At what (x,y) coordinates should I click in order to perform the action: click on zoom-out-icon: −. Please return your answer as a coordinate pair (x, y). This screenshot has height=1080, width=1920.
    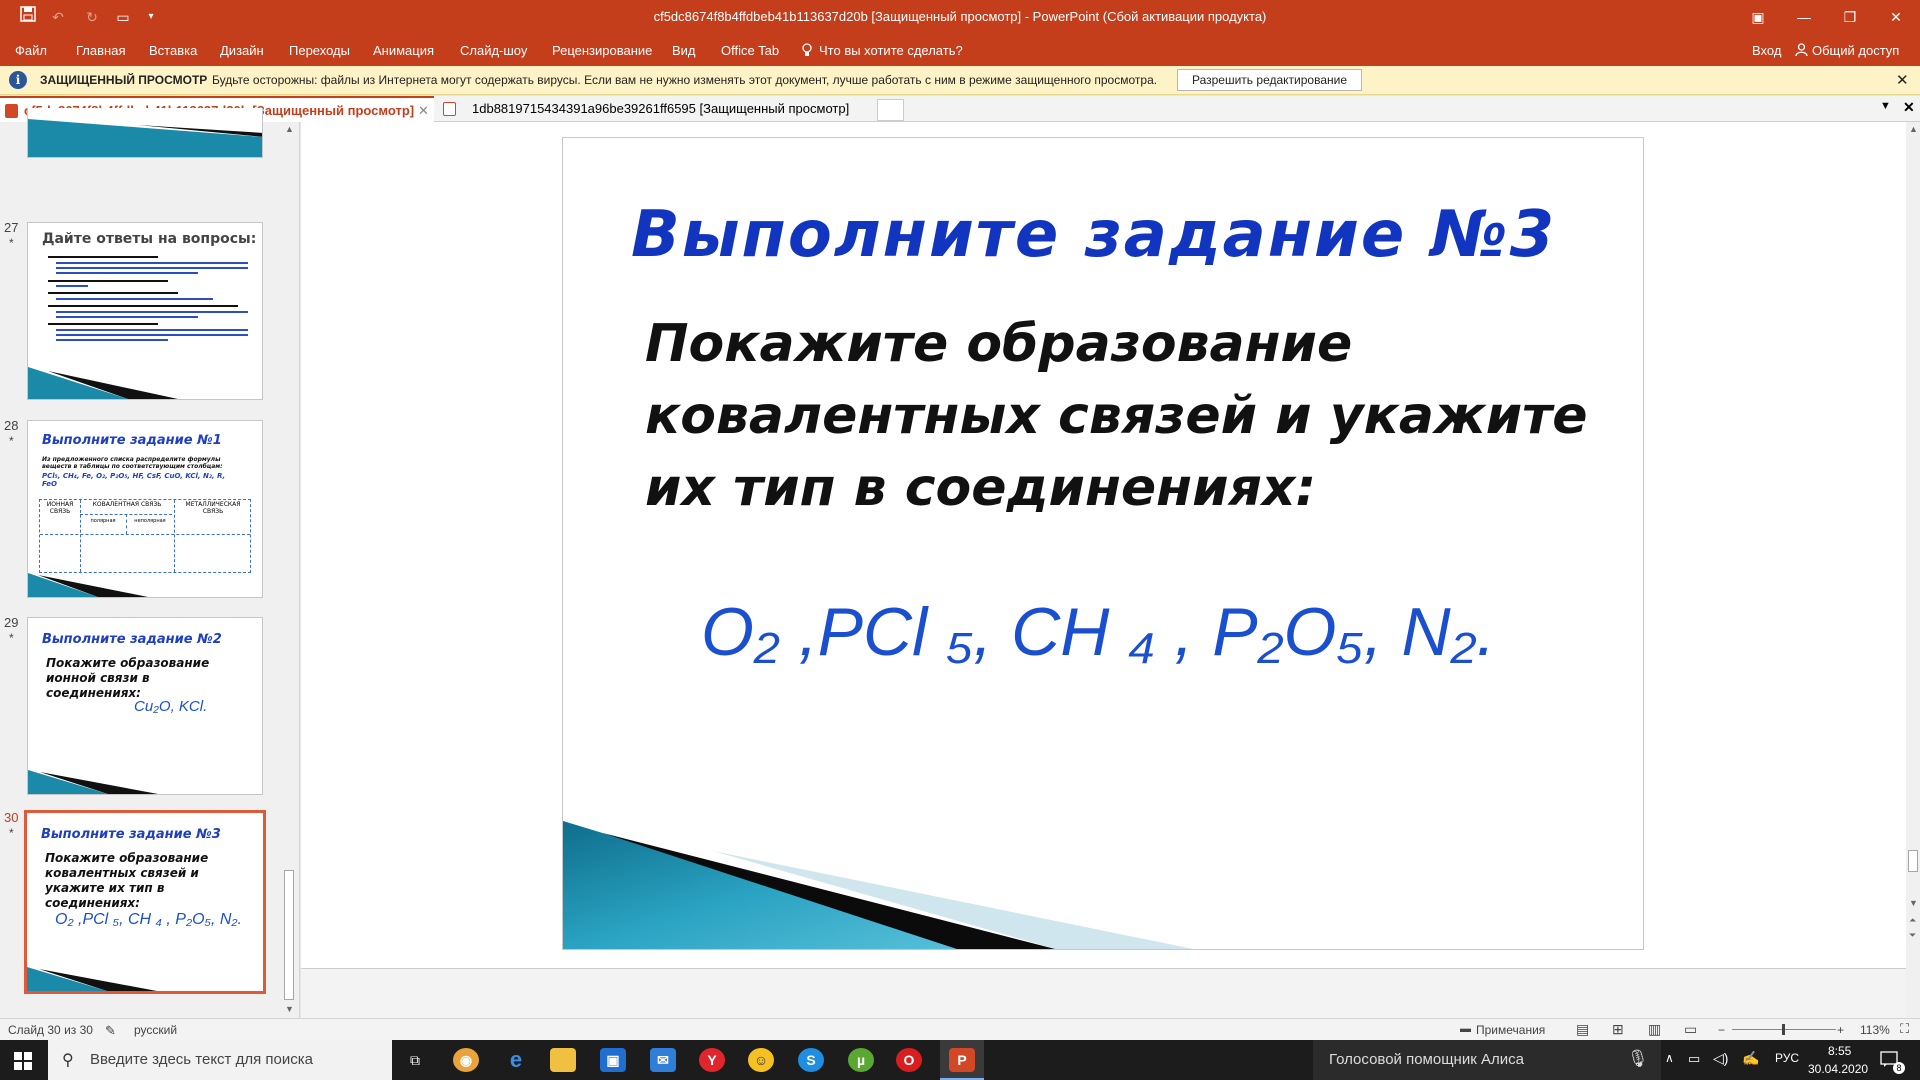
    Looking at the image, I should click on (1721, 1030).